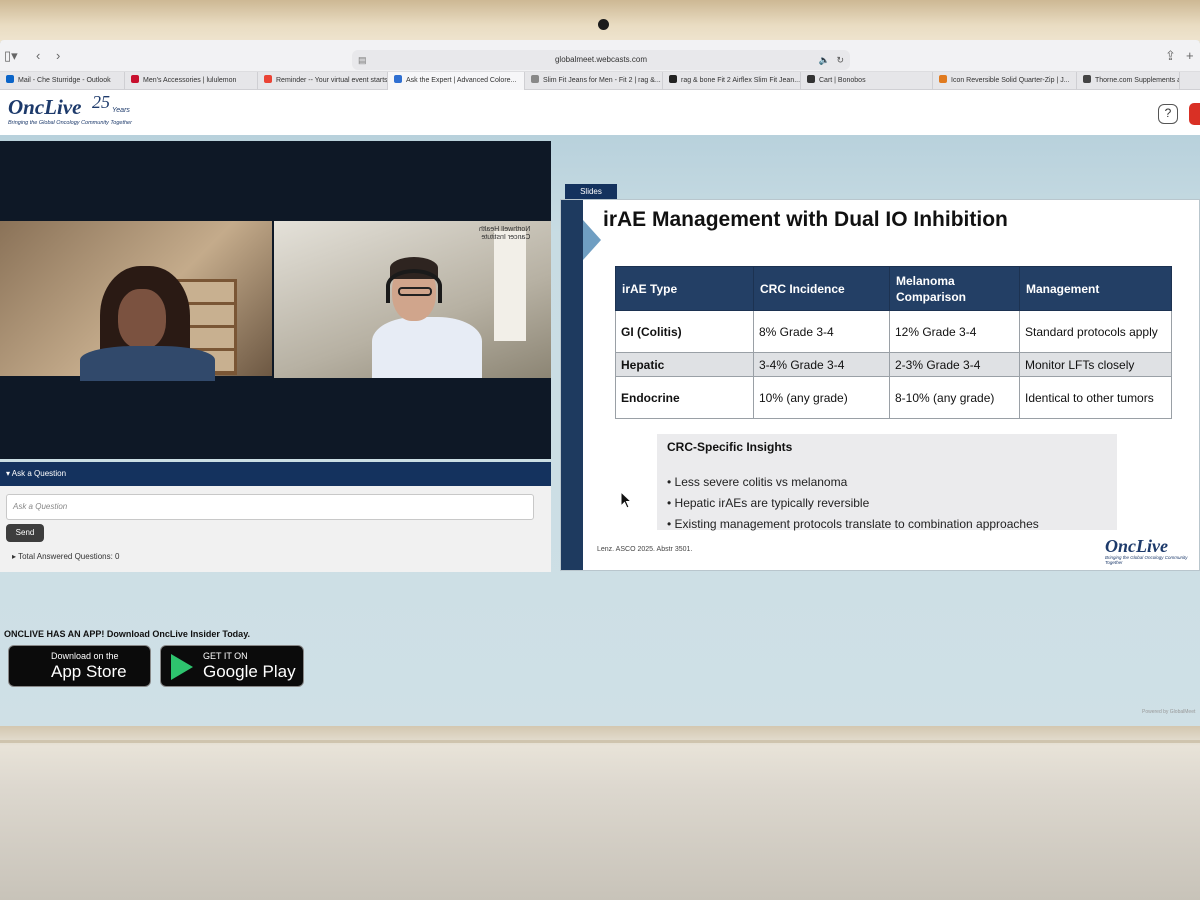  Describe the element at coordinates (954, 288) in the screenshot. I see `column-header: Melanoma Comparison` at that location.